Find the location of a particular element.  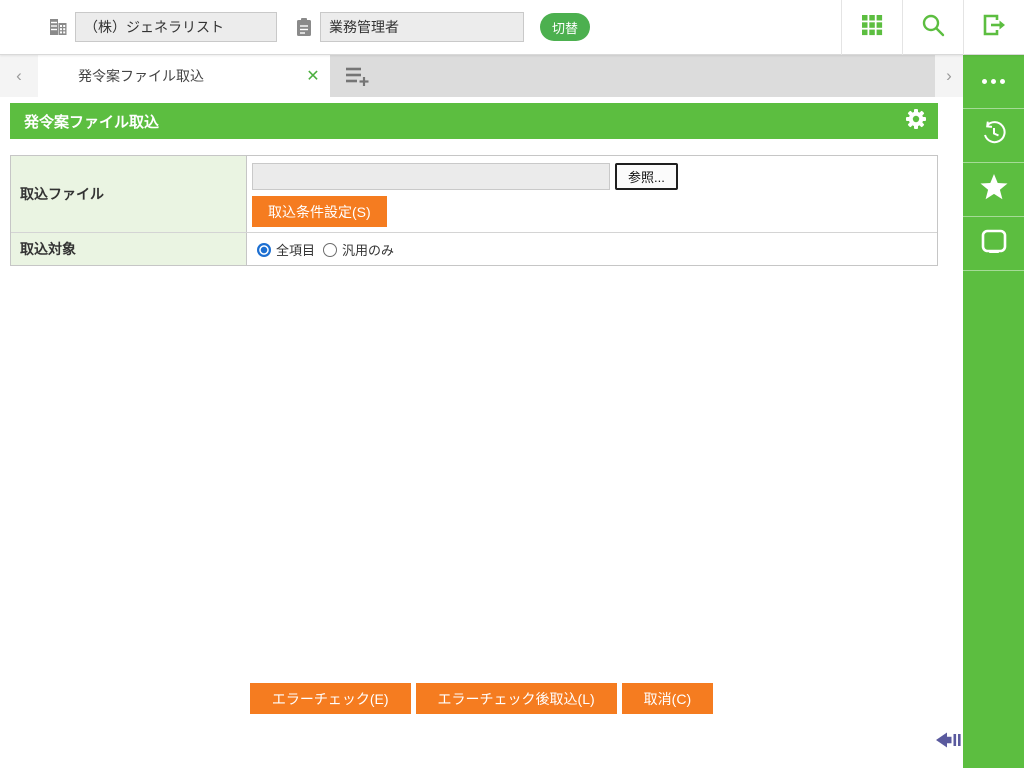

form-label-target: 取込対象 is located at coordinates (129, 249).